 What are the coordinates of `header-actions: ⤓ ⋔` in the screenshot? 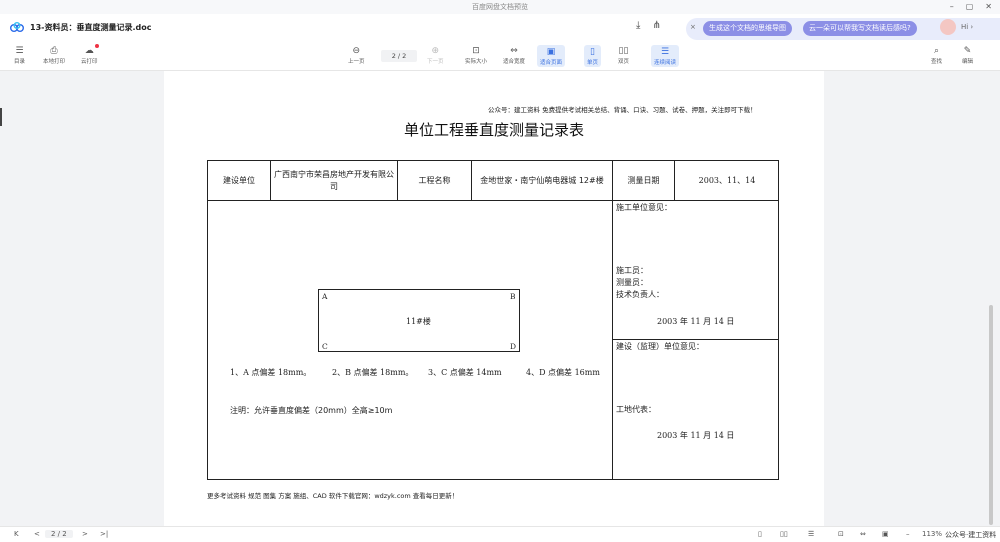 It's located at (648, 25).